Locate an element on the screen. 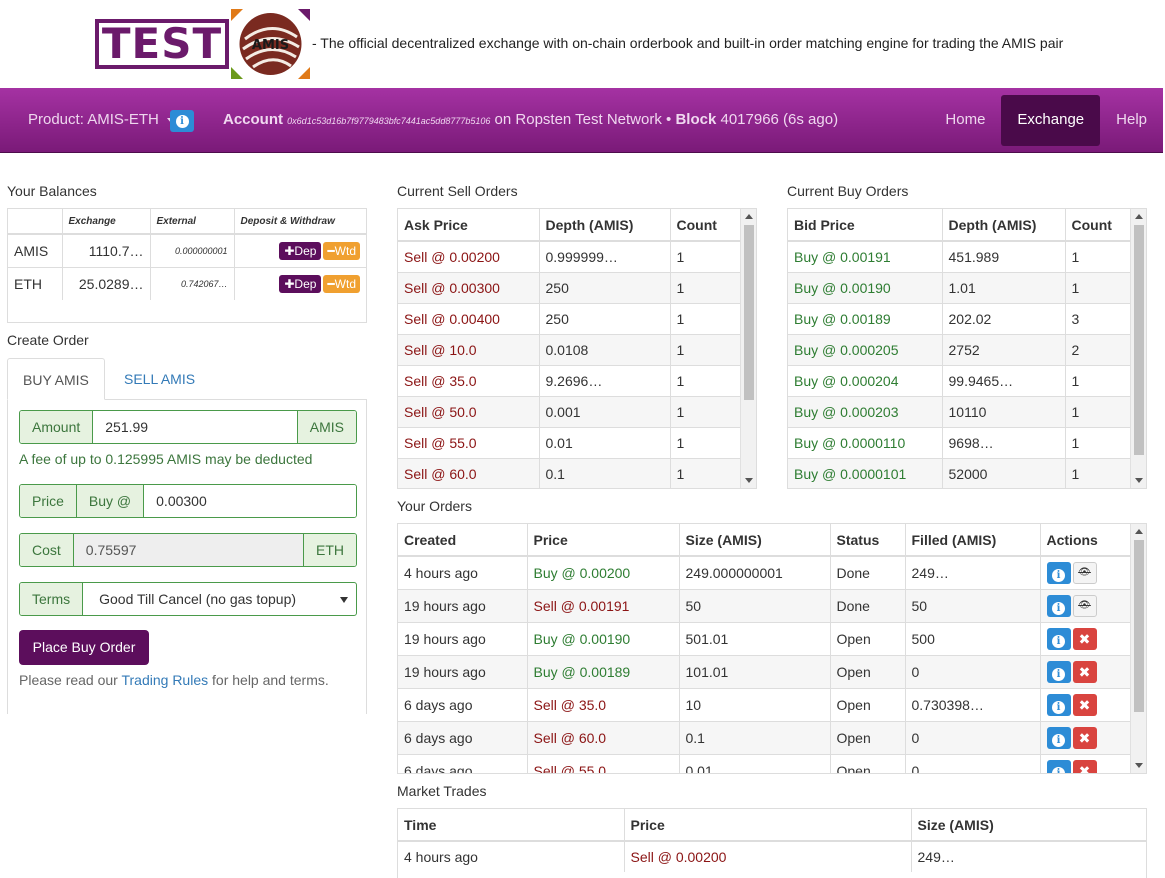  order-depth: 451.989 is located at coordinates (1003, 256).